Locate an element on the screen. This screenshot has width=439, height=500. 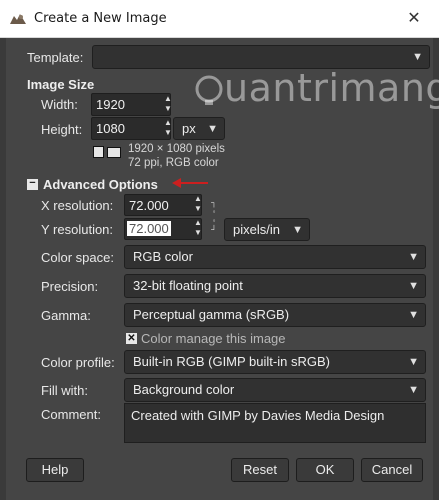
y-resolution-spinner-icon: ▲ ▼ is located at coordinates (198, 229).